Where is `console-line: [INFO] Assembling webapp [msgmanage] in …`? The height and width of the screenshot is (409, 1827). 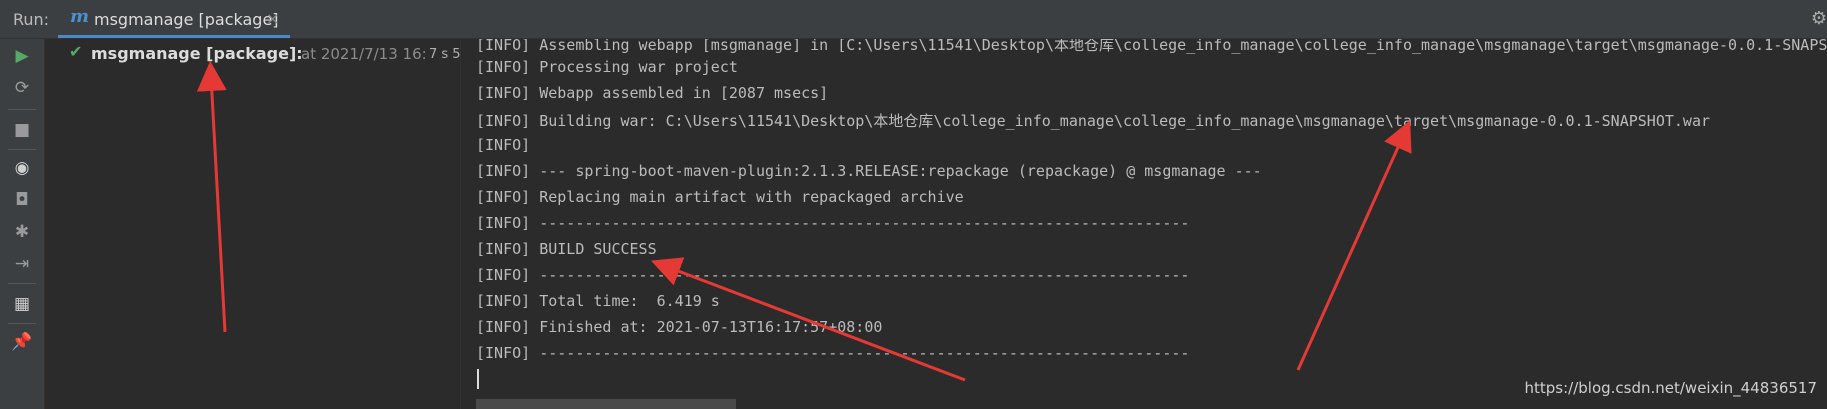 console-line: [INFO] Assembling webapp [msgmanage] in … is located at coordinates (1151, 46).